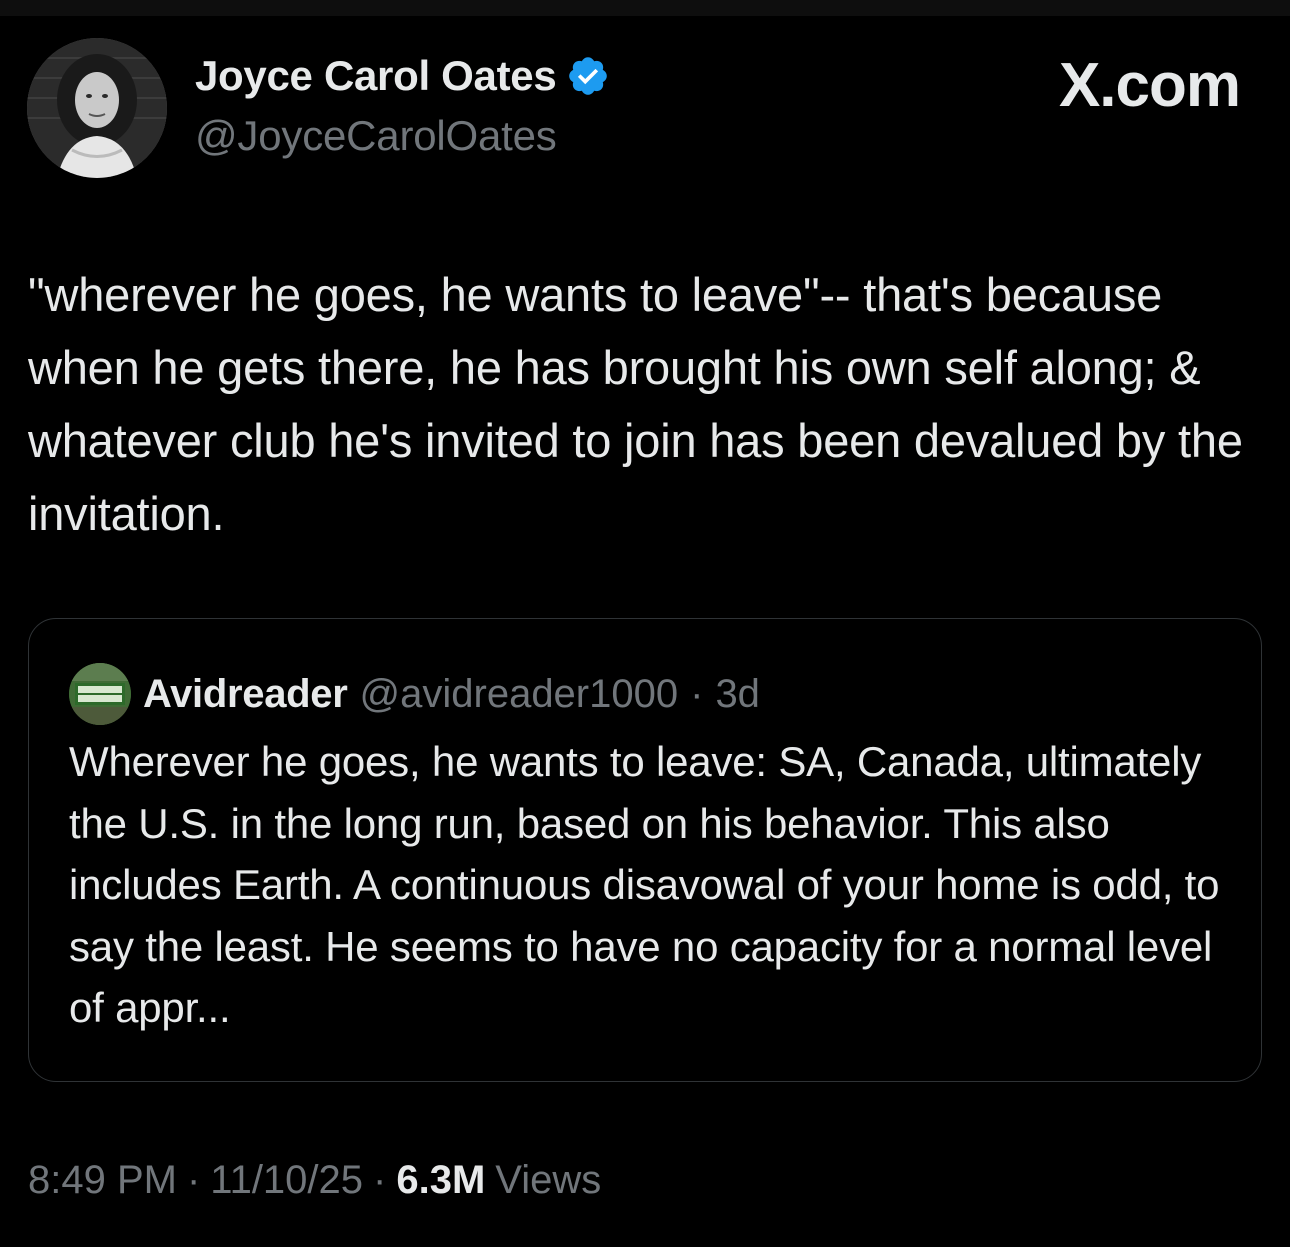  Describe the element at coordinates (440, 1180) in the screenshot. I see `views-count: 6.3M` at that location.